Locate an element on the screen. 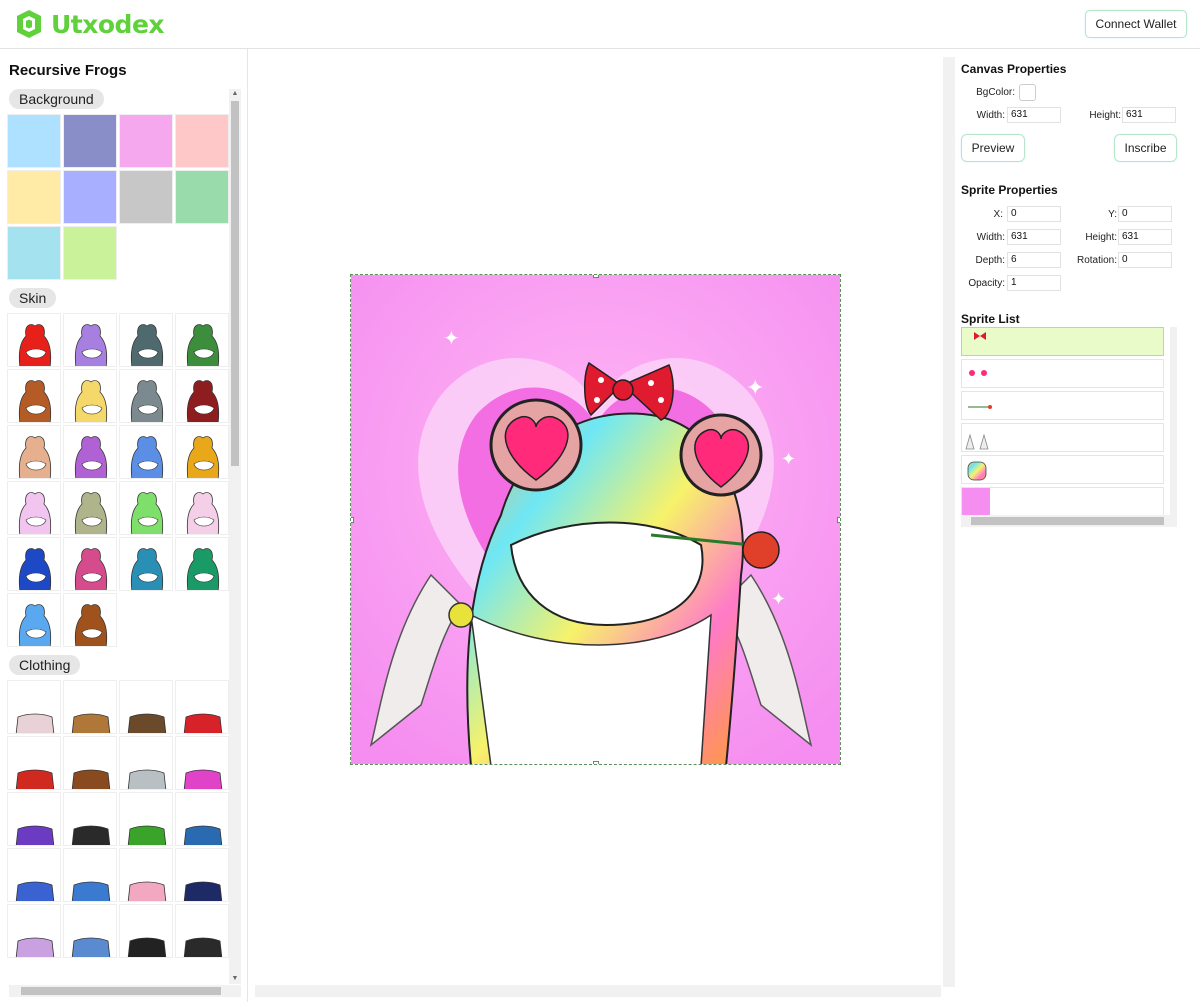 Image resolution: width=1200 pixels, height=1002 pixels. sprite-list-horizontal-scrollbar is located at coordinates (1069, 521).